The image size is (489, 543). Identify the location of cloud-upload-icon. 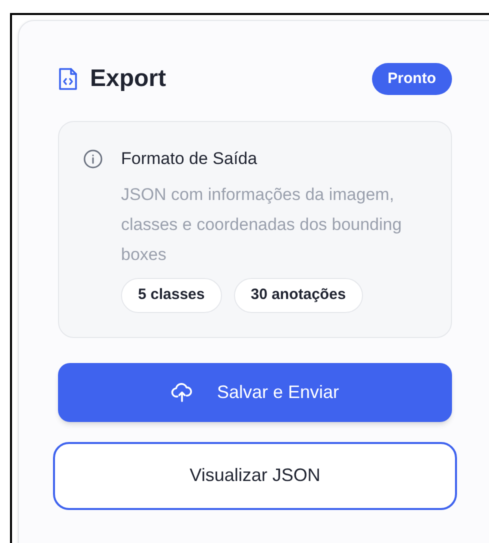
(181, 392).